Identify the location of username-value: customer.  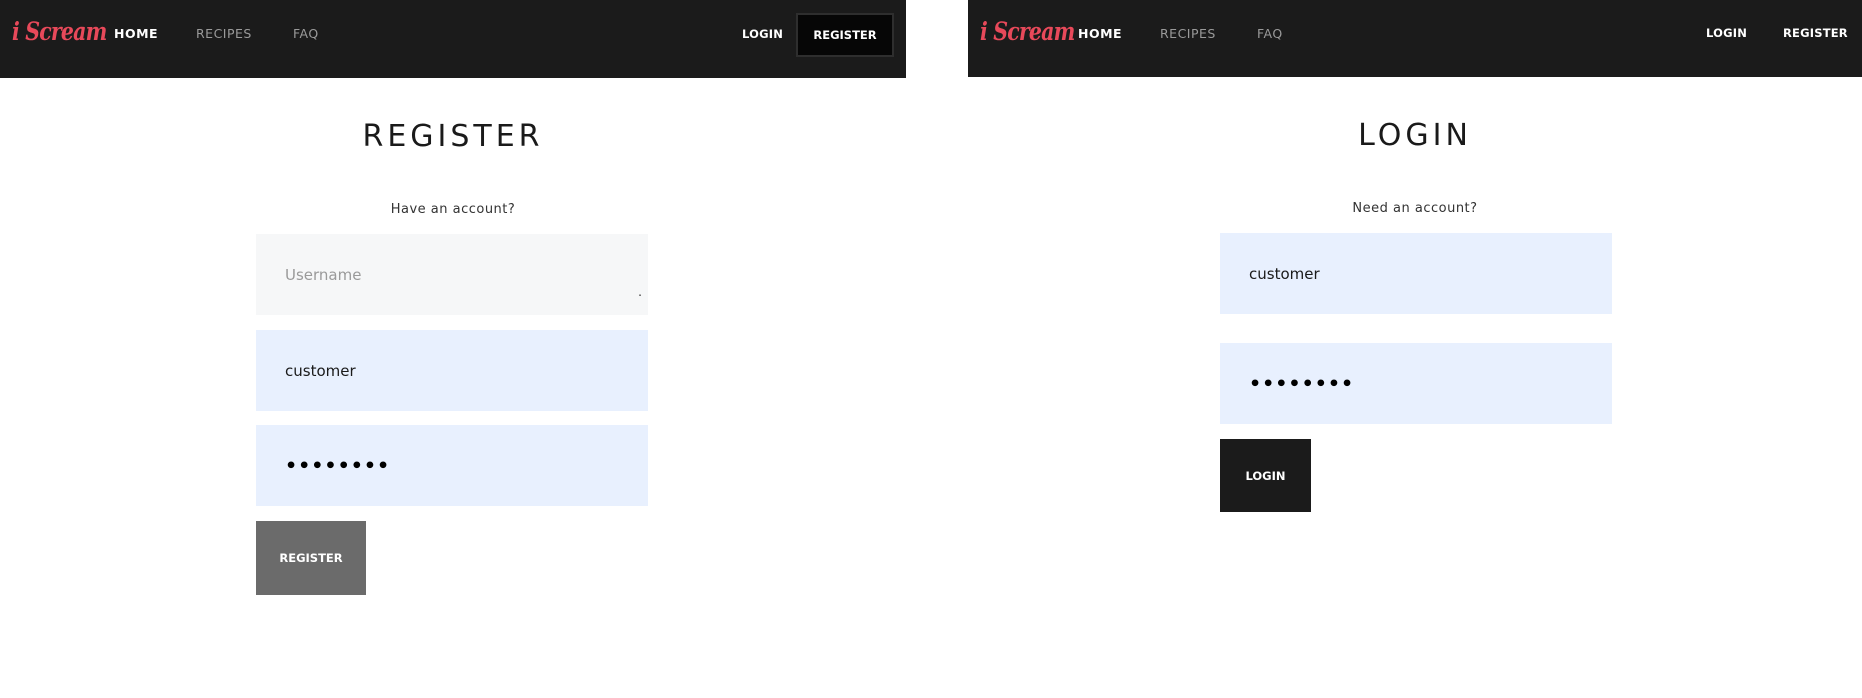
(1284, 273).